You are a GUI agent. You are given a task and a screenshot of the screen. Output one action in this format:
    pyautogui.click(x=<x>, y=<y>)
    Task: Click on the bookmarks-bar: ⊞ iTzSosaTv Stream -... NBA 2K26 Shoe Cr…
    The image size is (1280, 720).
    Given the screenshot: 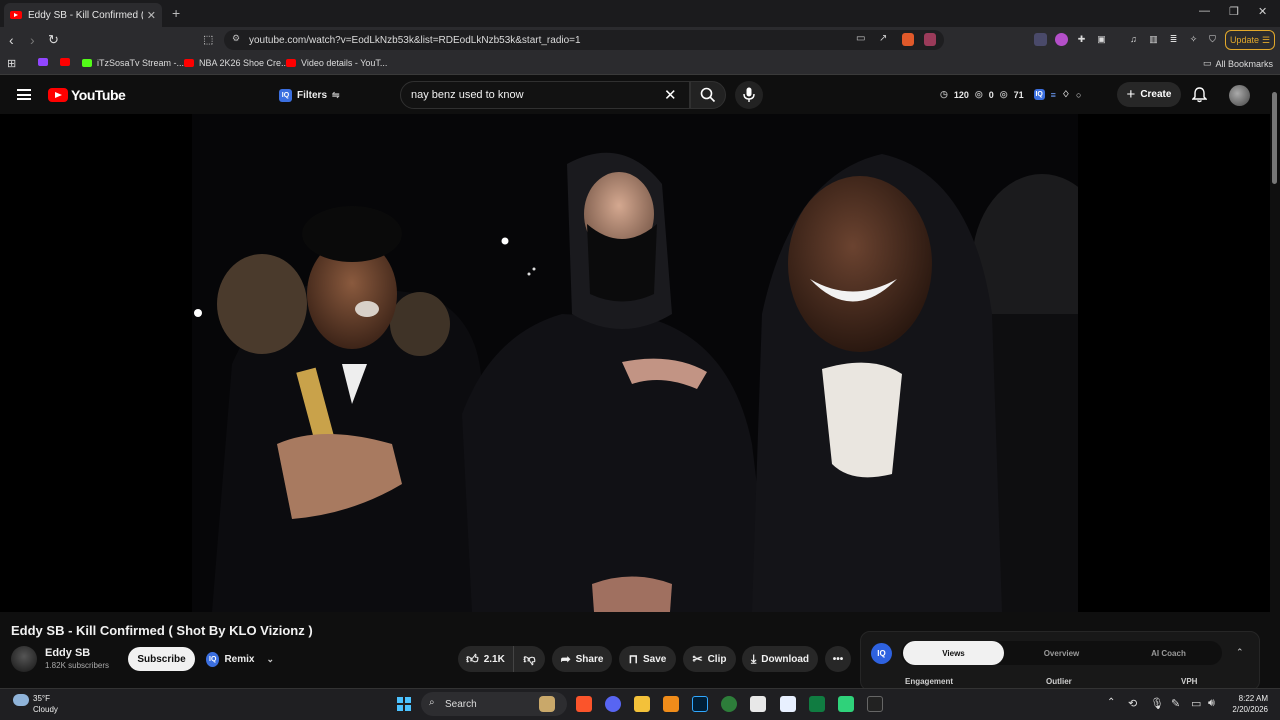 What is the action you would take?
    pyautogui.click(x=640, y=64)
    